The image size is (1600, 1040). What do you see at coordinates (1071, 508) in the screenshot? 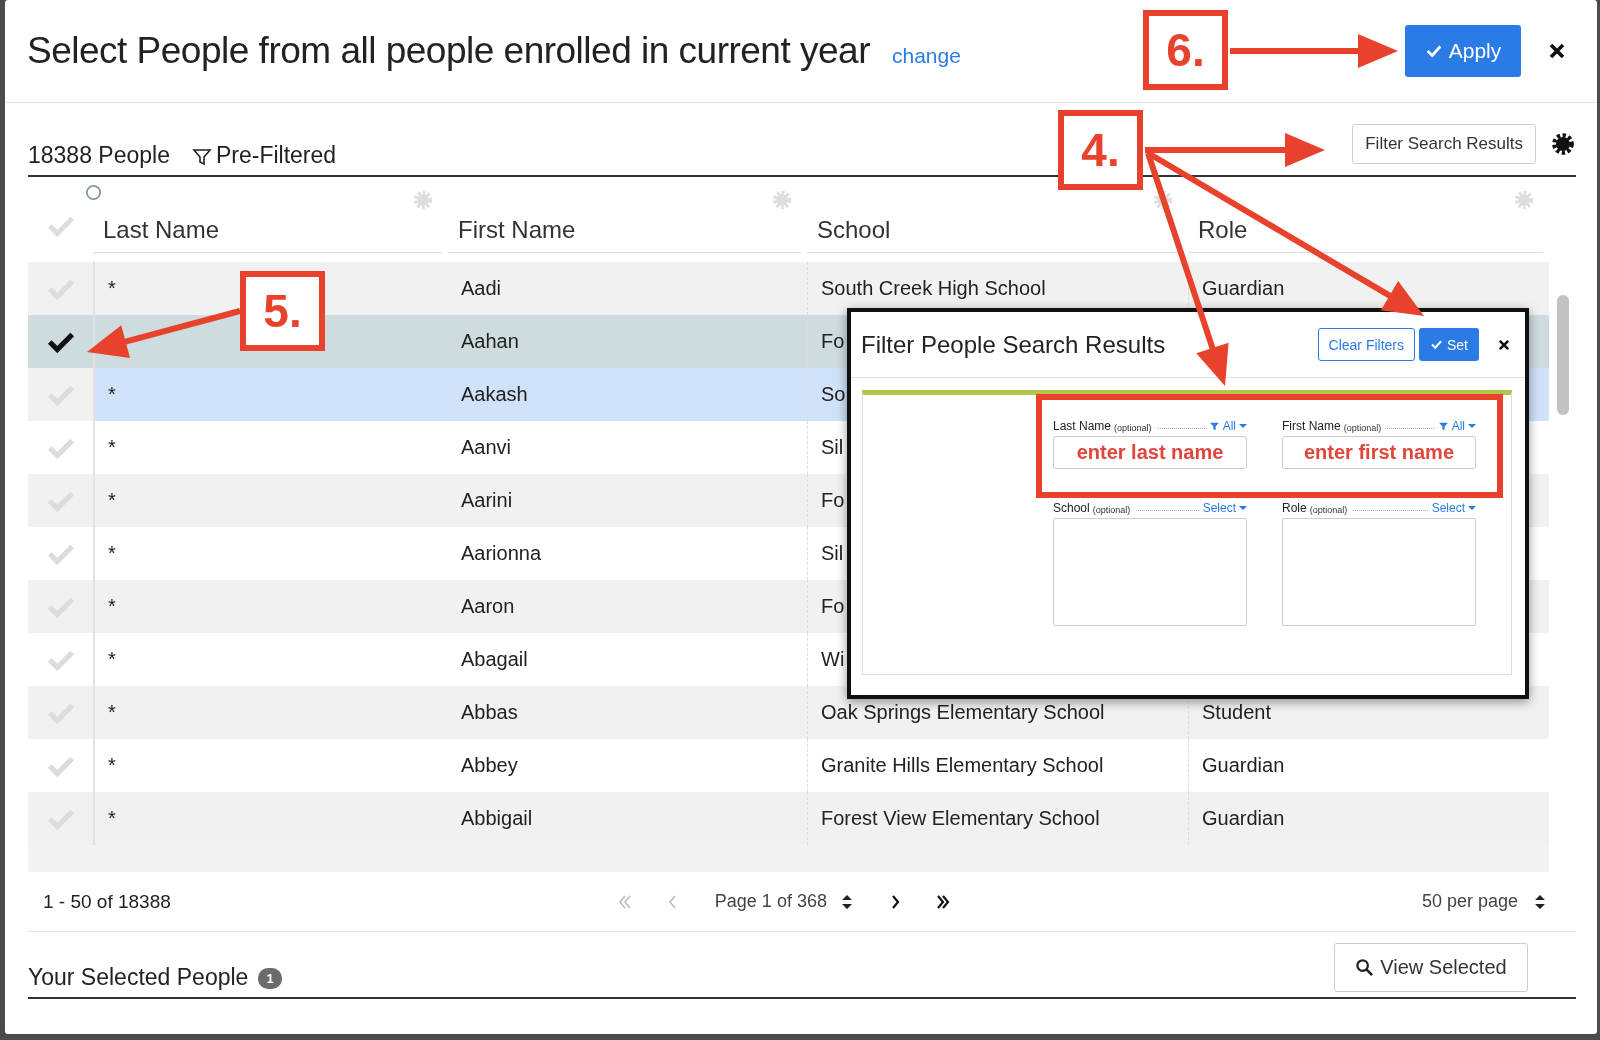
I see `field-label: School` at bounding box center [1071, 508].